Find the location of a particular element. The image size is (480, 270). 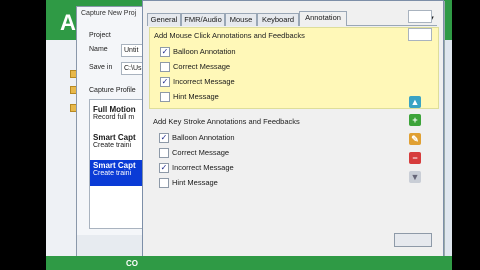

left-letterbox is located at coordinates (23, 135).